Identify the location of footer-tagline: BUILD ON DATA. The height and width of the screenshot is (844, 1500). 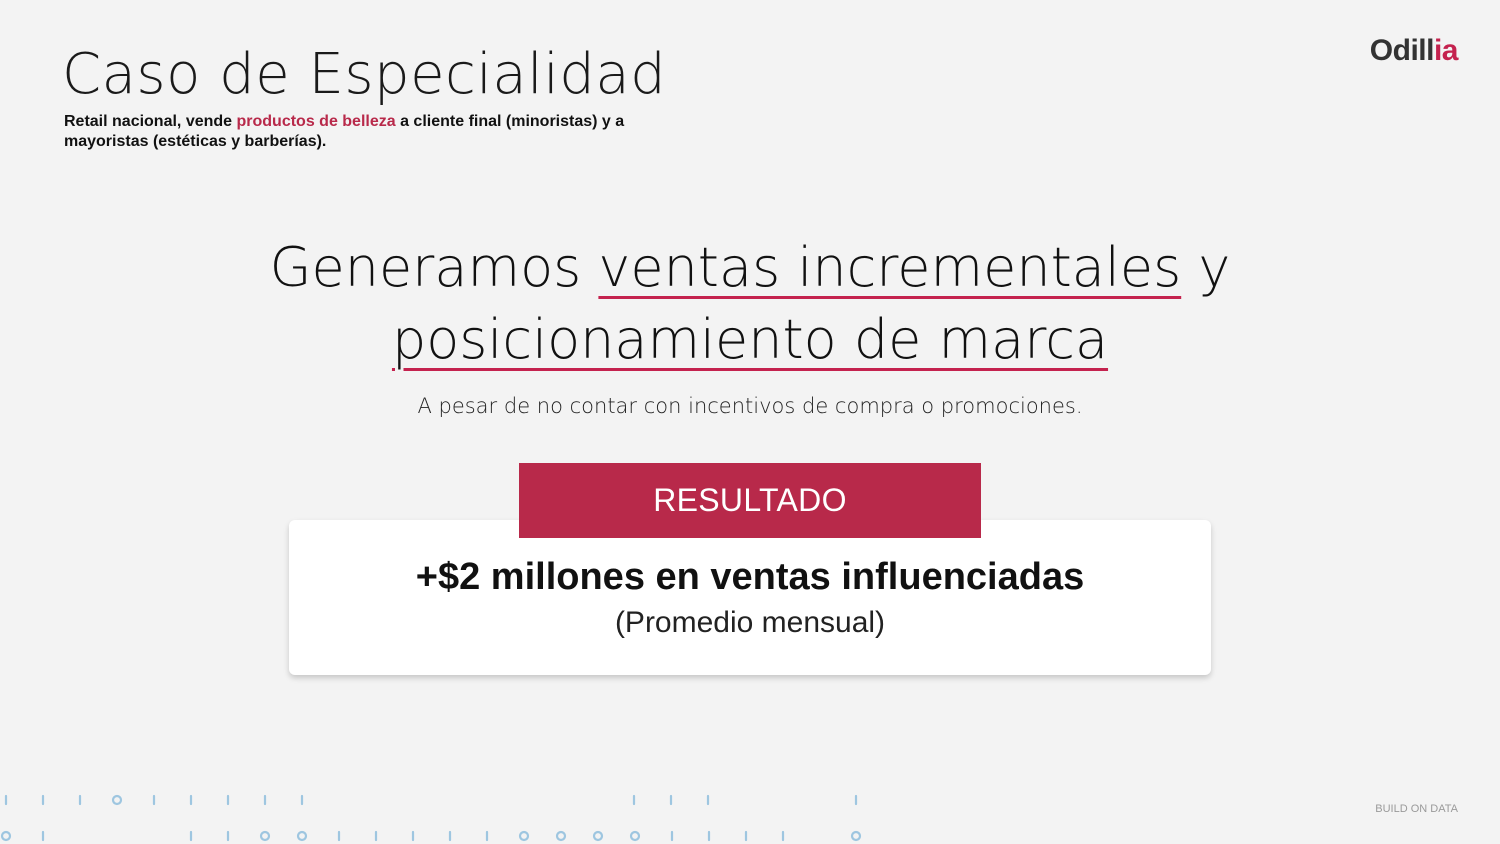
(1416, 809).